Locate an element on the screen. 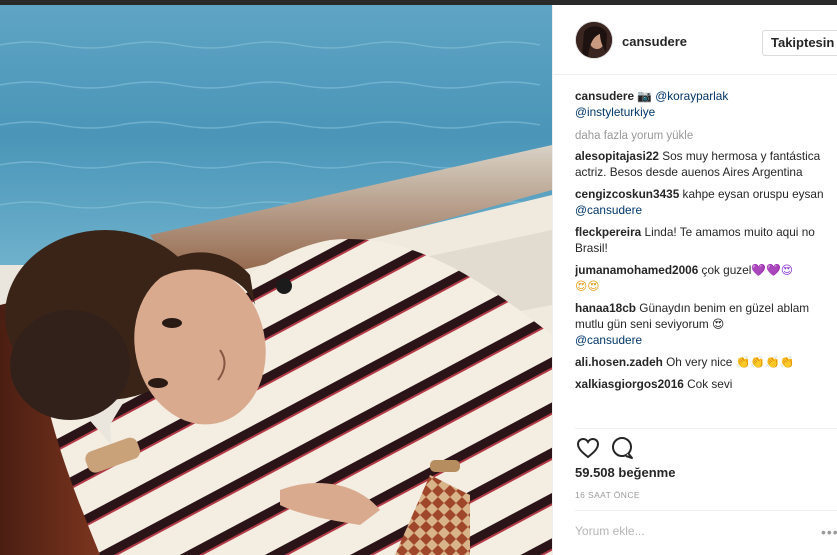  comment-username: xalkiasgiorgos2016 is located at coordinates (629, 384).